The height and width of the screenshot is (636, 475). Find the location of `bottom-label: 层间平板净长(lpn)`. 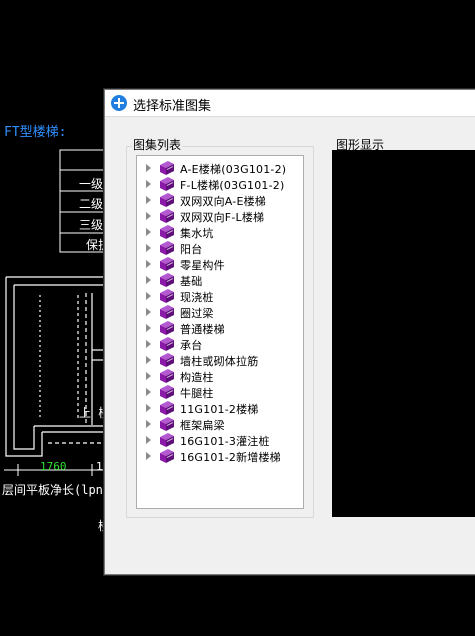

bottom-label: 层间平板净长(lpn) is located at coordinates (56, 490).